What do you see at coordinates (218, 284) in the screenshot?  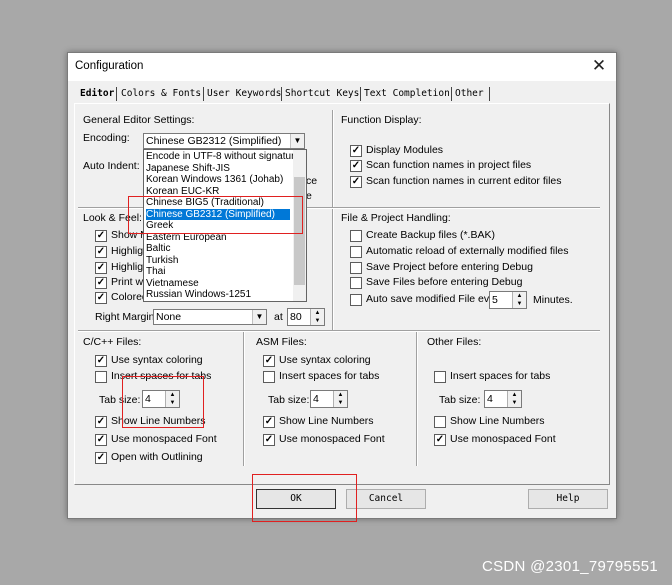 I see `encoding-option: Vietnamese` at bounding box center [218, 284].